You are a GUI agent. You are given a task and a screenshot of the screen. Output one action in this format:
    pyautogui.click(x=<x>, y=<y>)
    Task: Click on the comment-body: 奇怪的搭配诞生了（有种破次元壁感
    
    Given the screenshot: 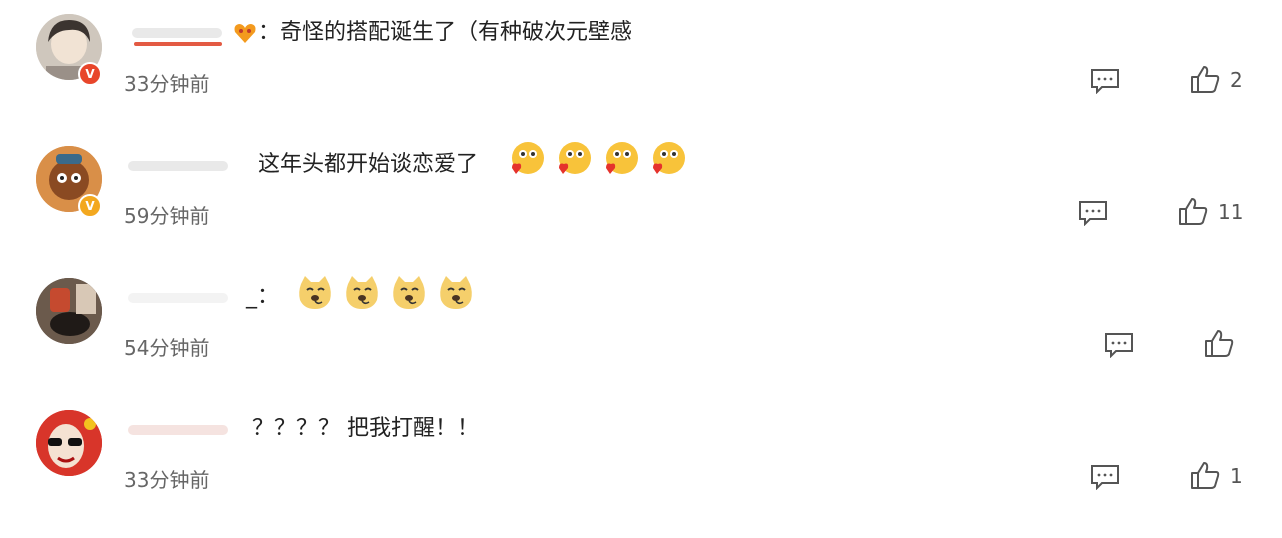 What is the action you would take?
    pyautogui.click(x=456, y=32)
    